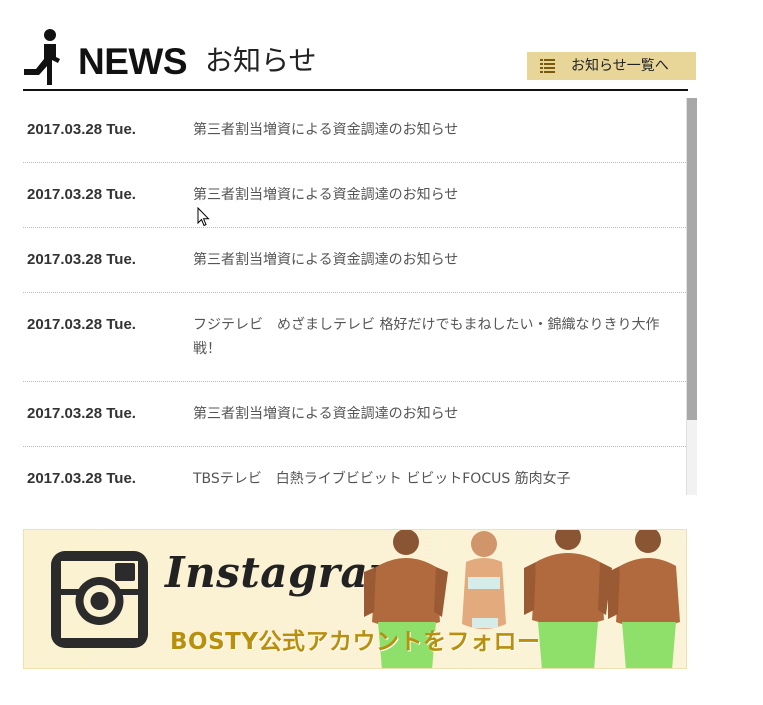  Describe the element at coordinates (203, 217) in the screenshot. I see `mouse-cursor-icon` at that location.